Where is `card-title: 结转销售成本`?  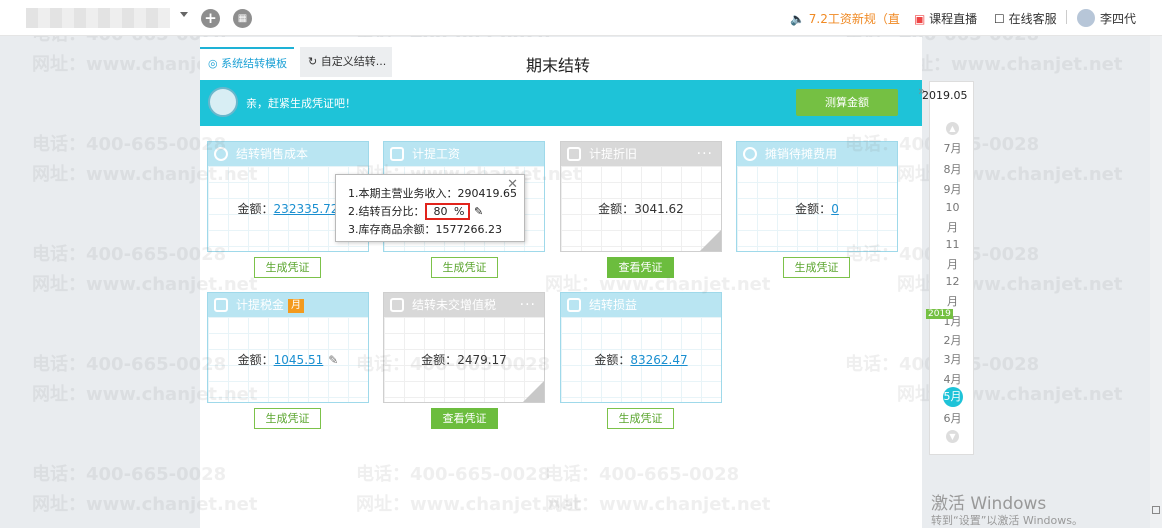 card-title: 结转销售成本 is located at coordinates (272, 154).